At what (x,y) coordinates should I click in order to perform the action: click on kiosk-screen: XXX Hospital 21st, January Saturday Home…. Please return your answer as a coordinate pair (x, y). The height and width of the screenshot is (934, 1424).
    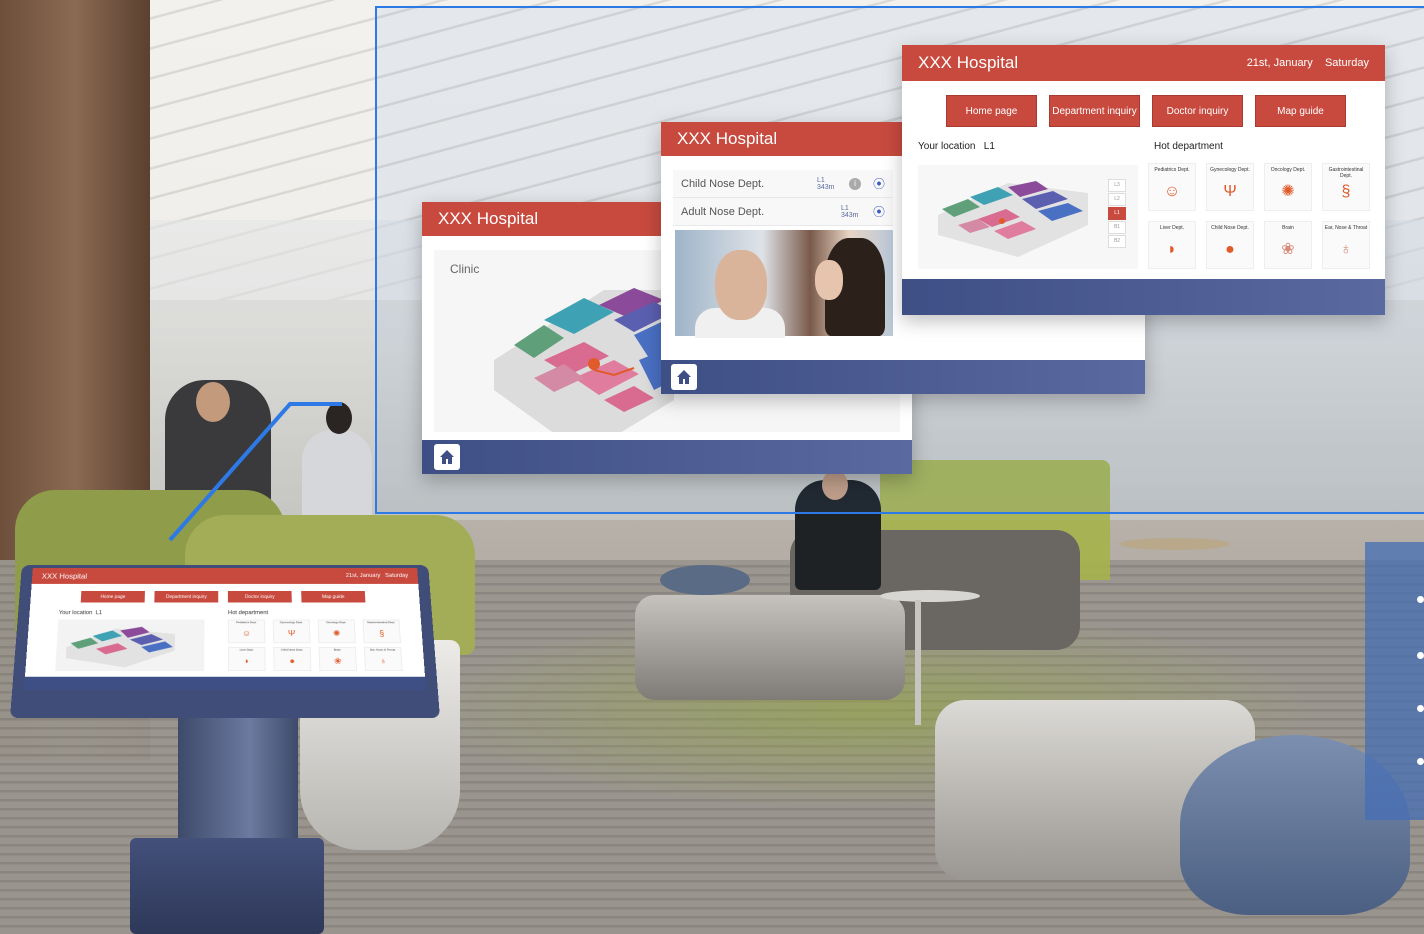
    Looking at the image, I should click on (225, 629).